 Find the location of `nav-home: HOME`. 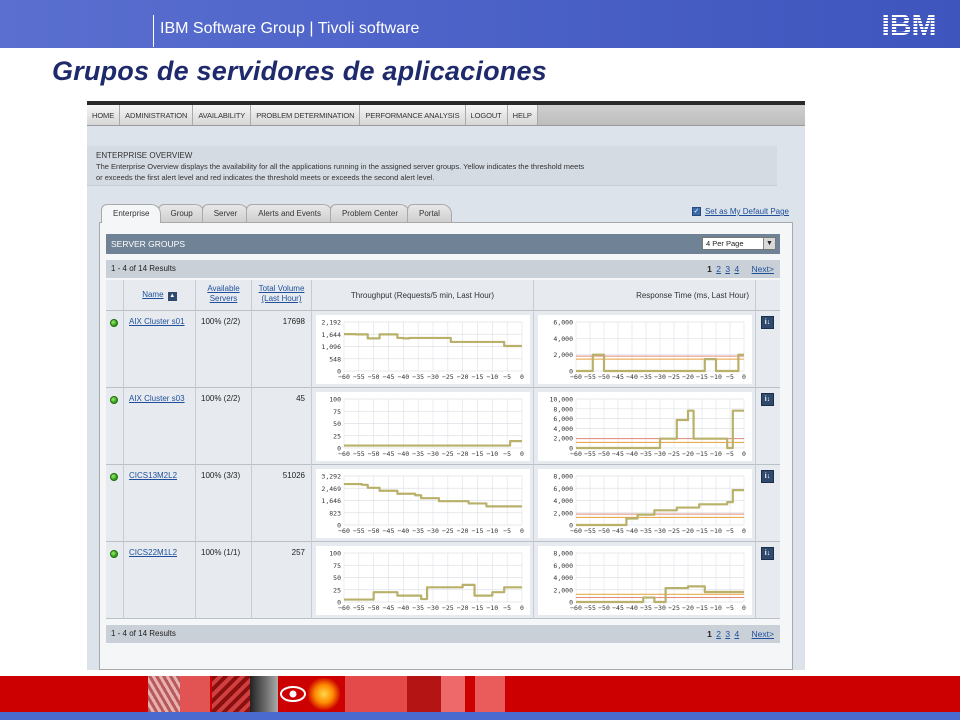

nav-home: HOME is located at coordinates (104, 115).